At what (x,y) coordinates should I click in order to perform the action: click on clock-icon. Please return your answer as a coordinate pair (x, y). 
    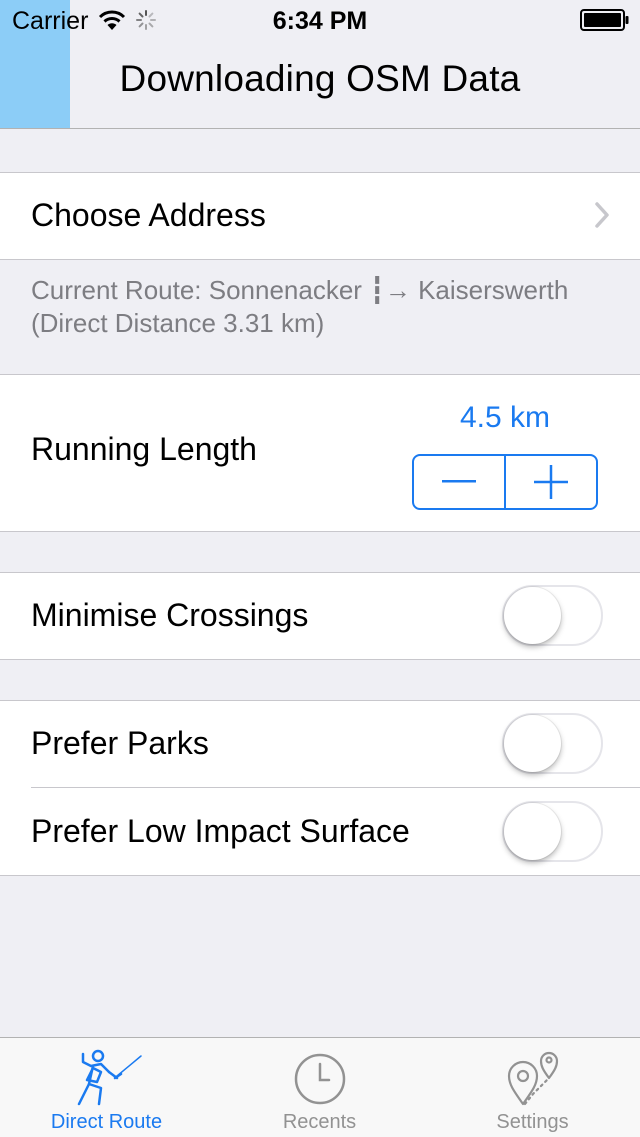
    Looking at the image, I should click on (320, 1081).